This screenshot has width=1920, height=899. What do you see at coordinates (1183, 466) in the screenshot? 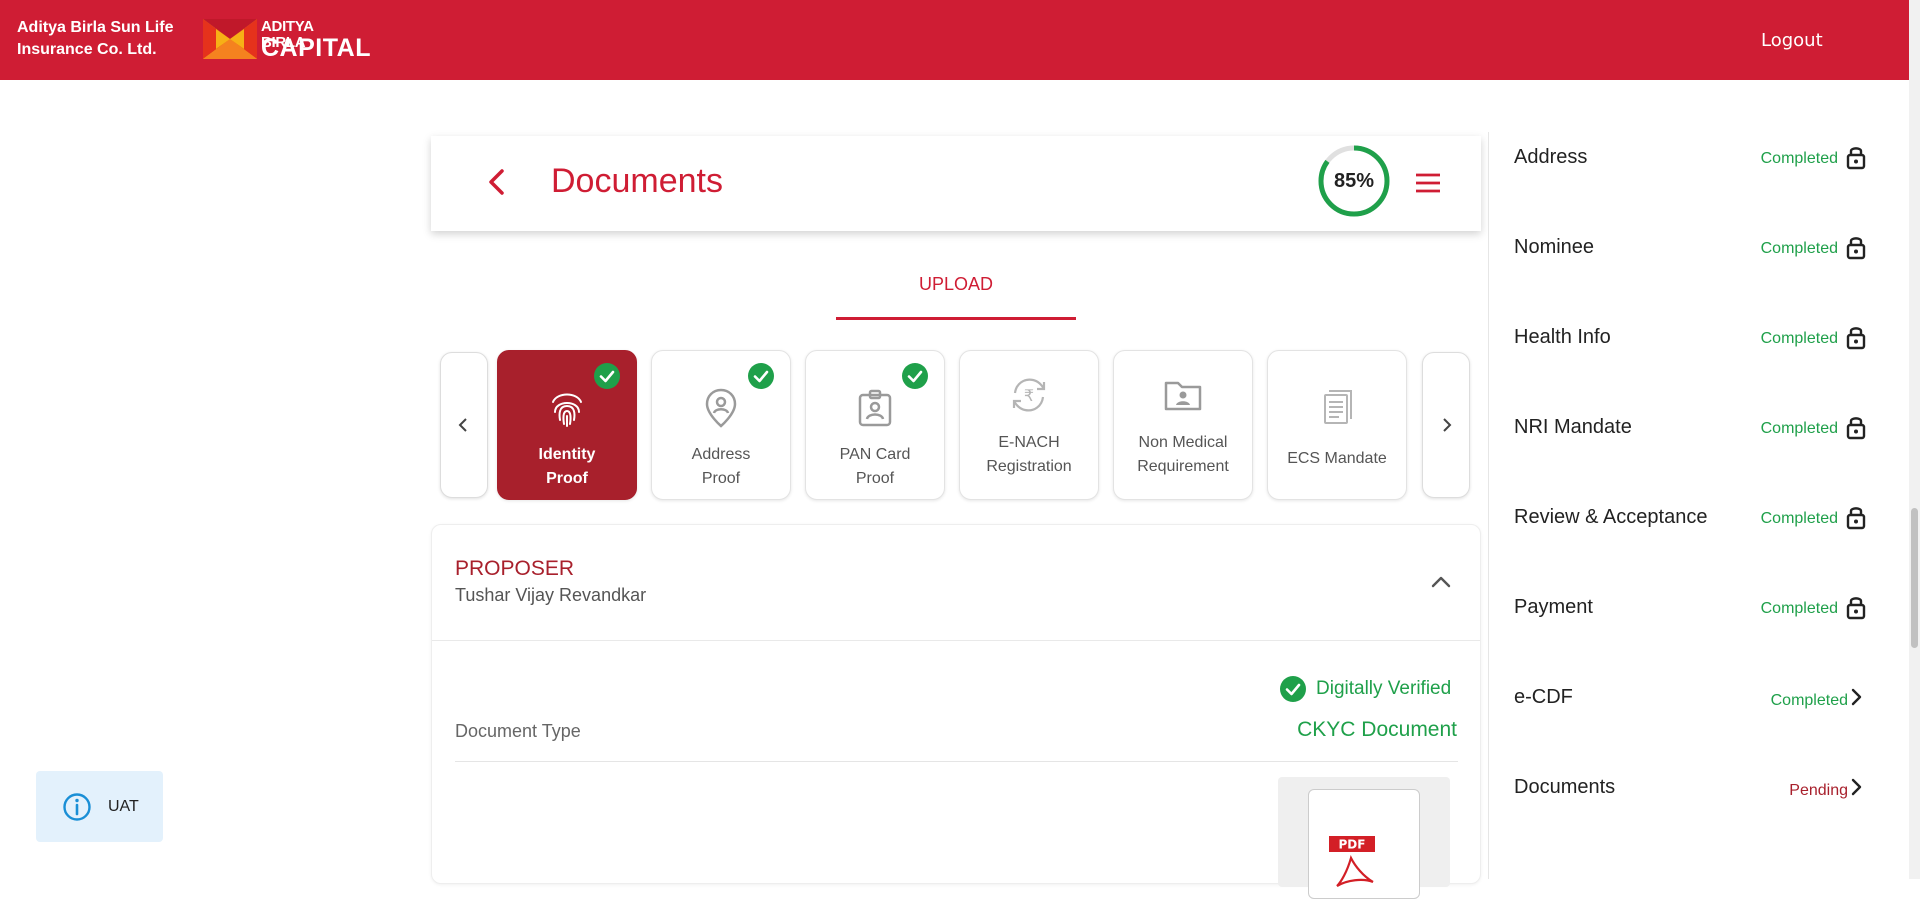
I see `doc-card-label-line2: Requirement` at bounding box center [1183, 466].